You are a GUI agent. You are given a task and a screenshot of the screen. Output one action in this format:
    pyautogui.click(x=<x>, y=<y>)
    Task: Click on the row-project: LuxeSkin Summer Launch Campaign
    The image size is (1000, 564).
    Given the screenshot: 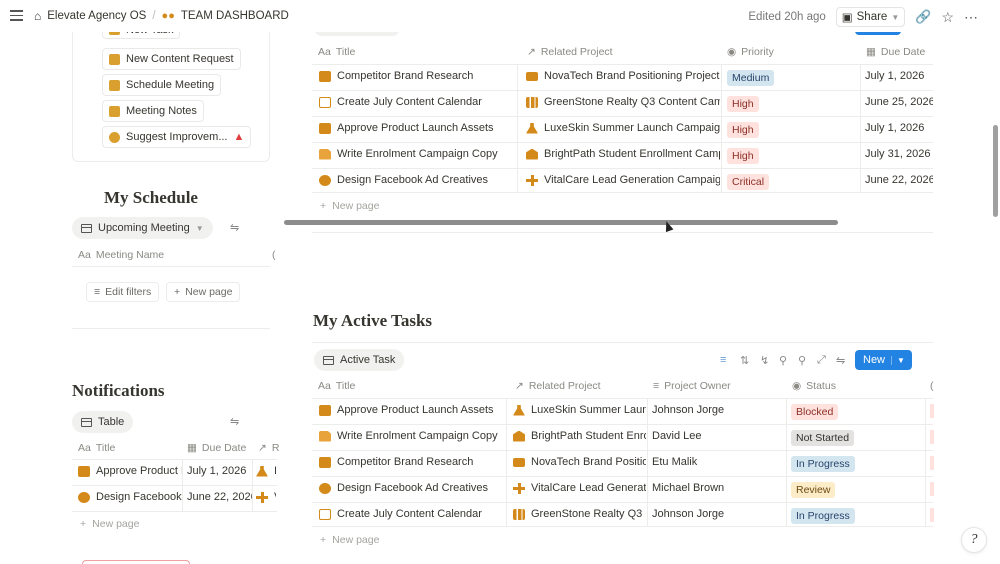 What is the action you would take?
    pyautogui.click(x=623, y=128)
    